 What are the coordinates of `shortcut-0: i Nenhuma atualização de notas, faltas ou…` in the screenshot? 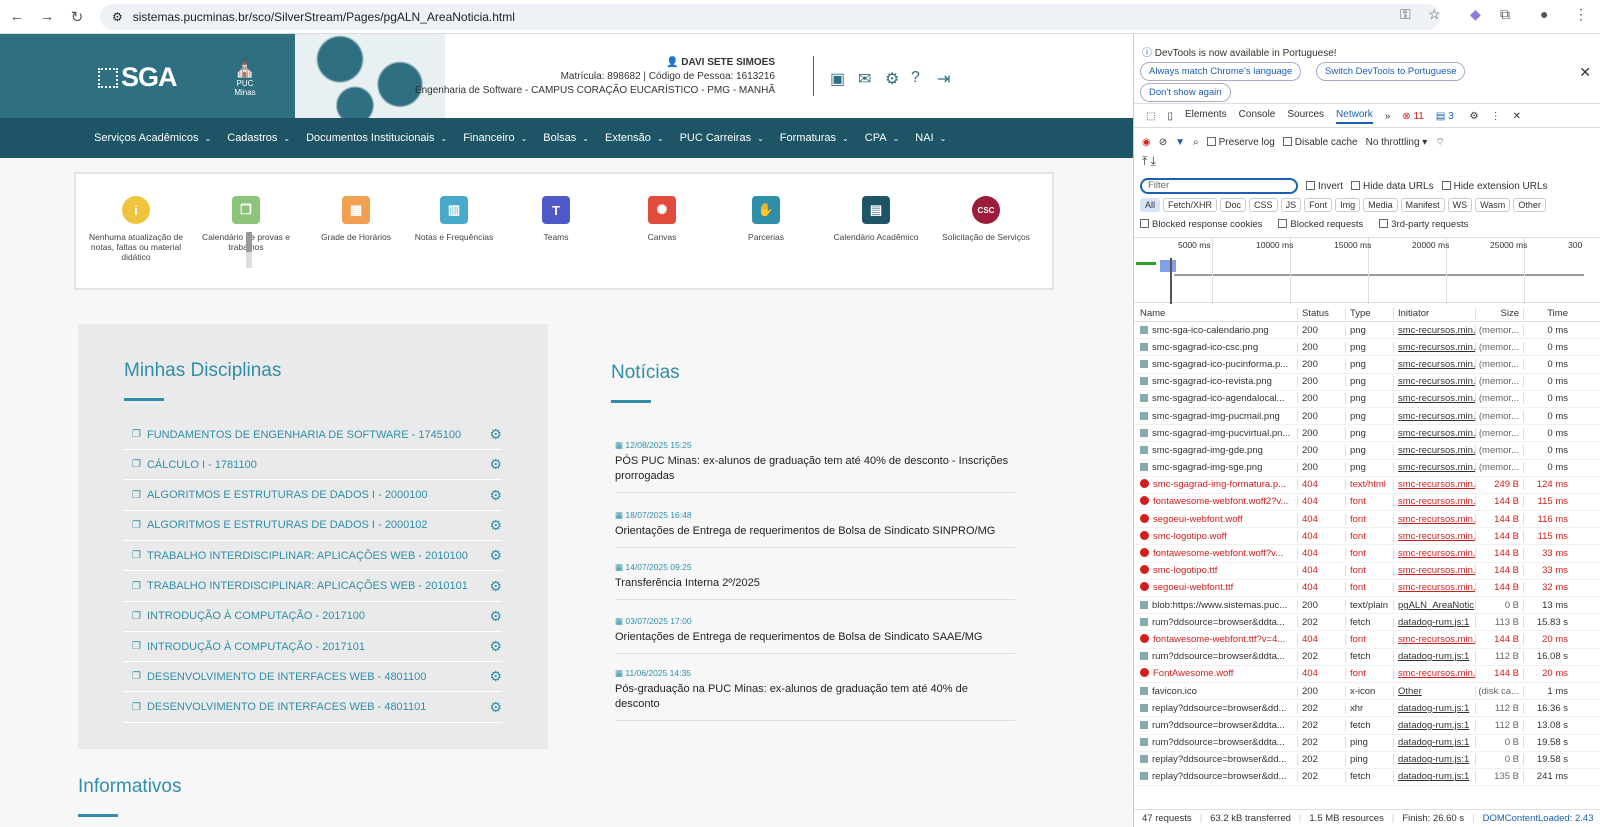 It's located at (136, 229).